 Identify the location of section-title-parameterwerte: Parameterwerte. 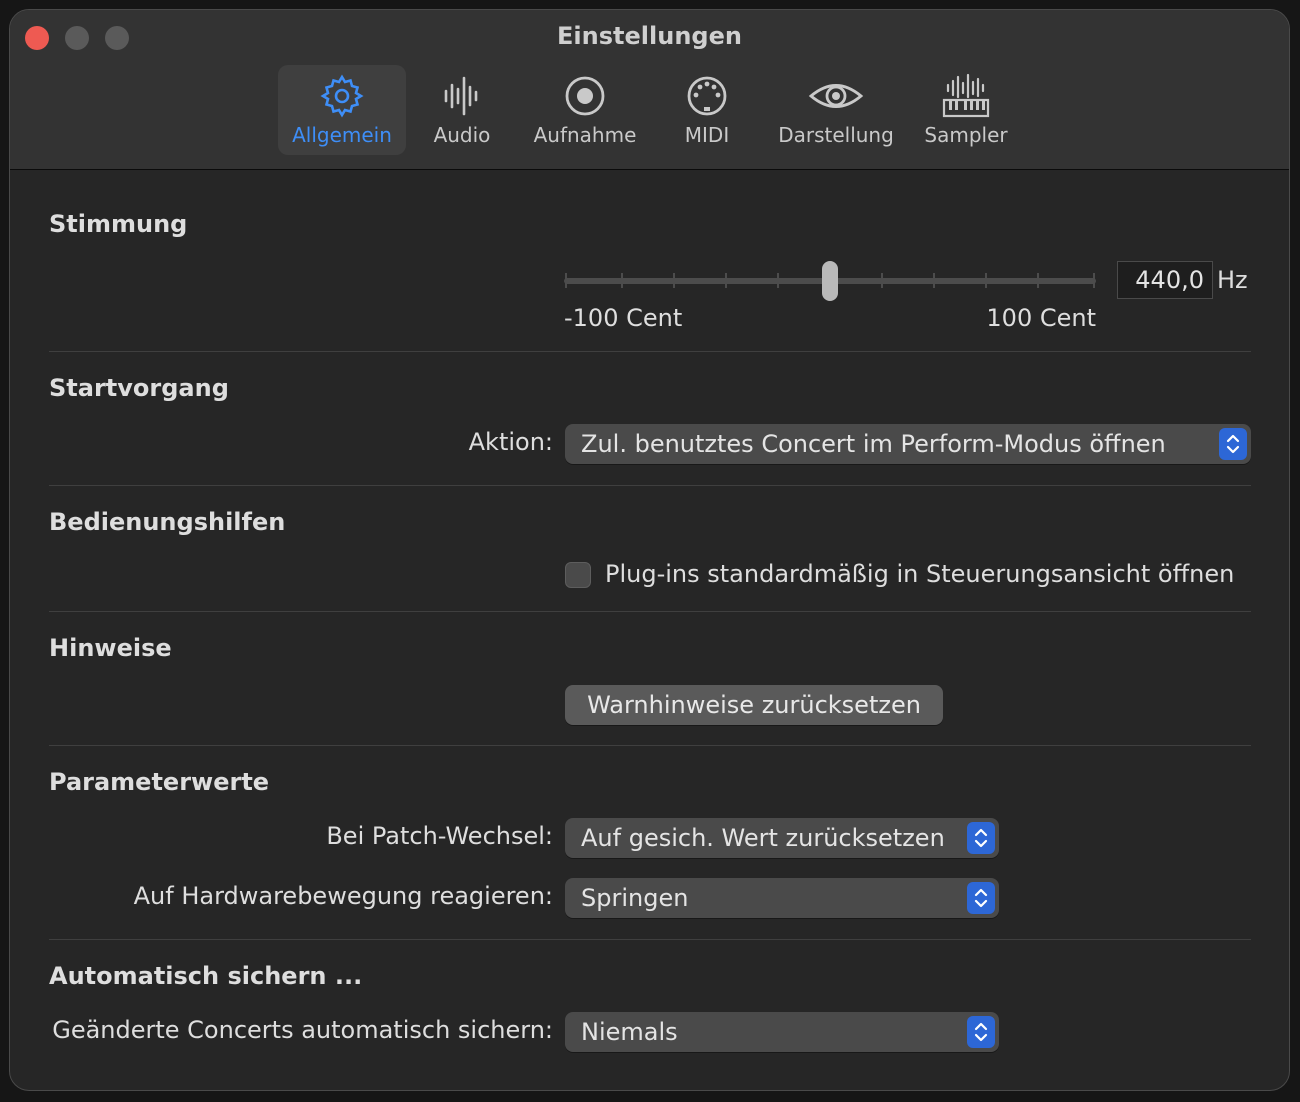
(159, 782).